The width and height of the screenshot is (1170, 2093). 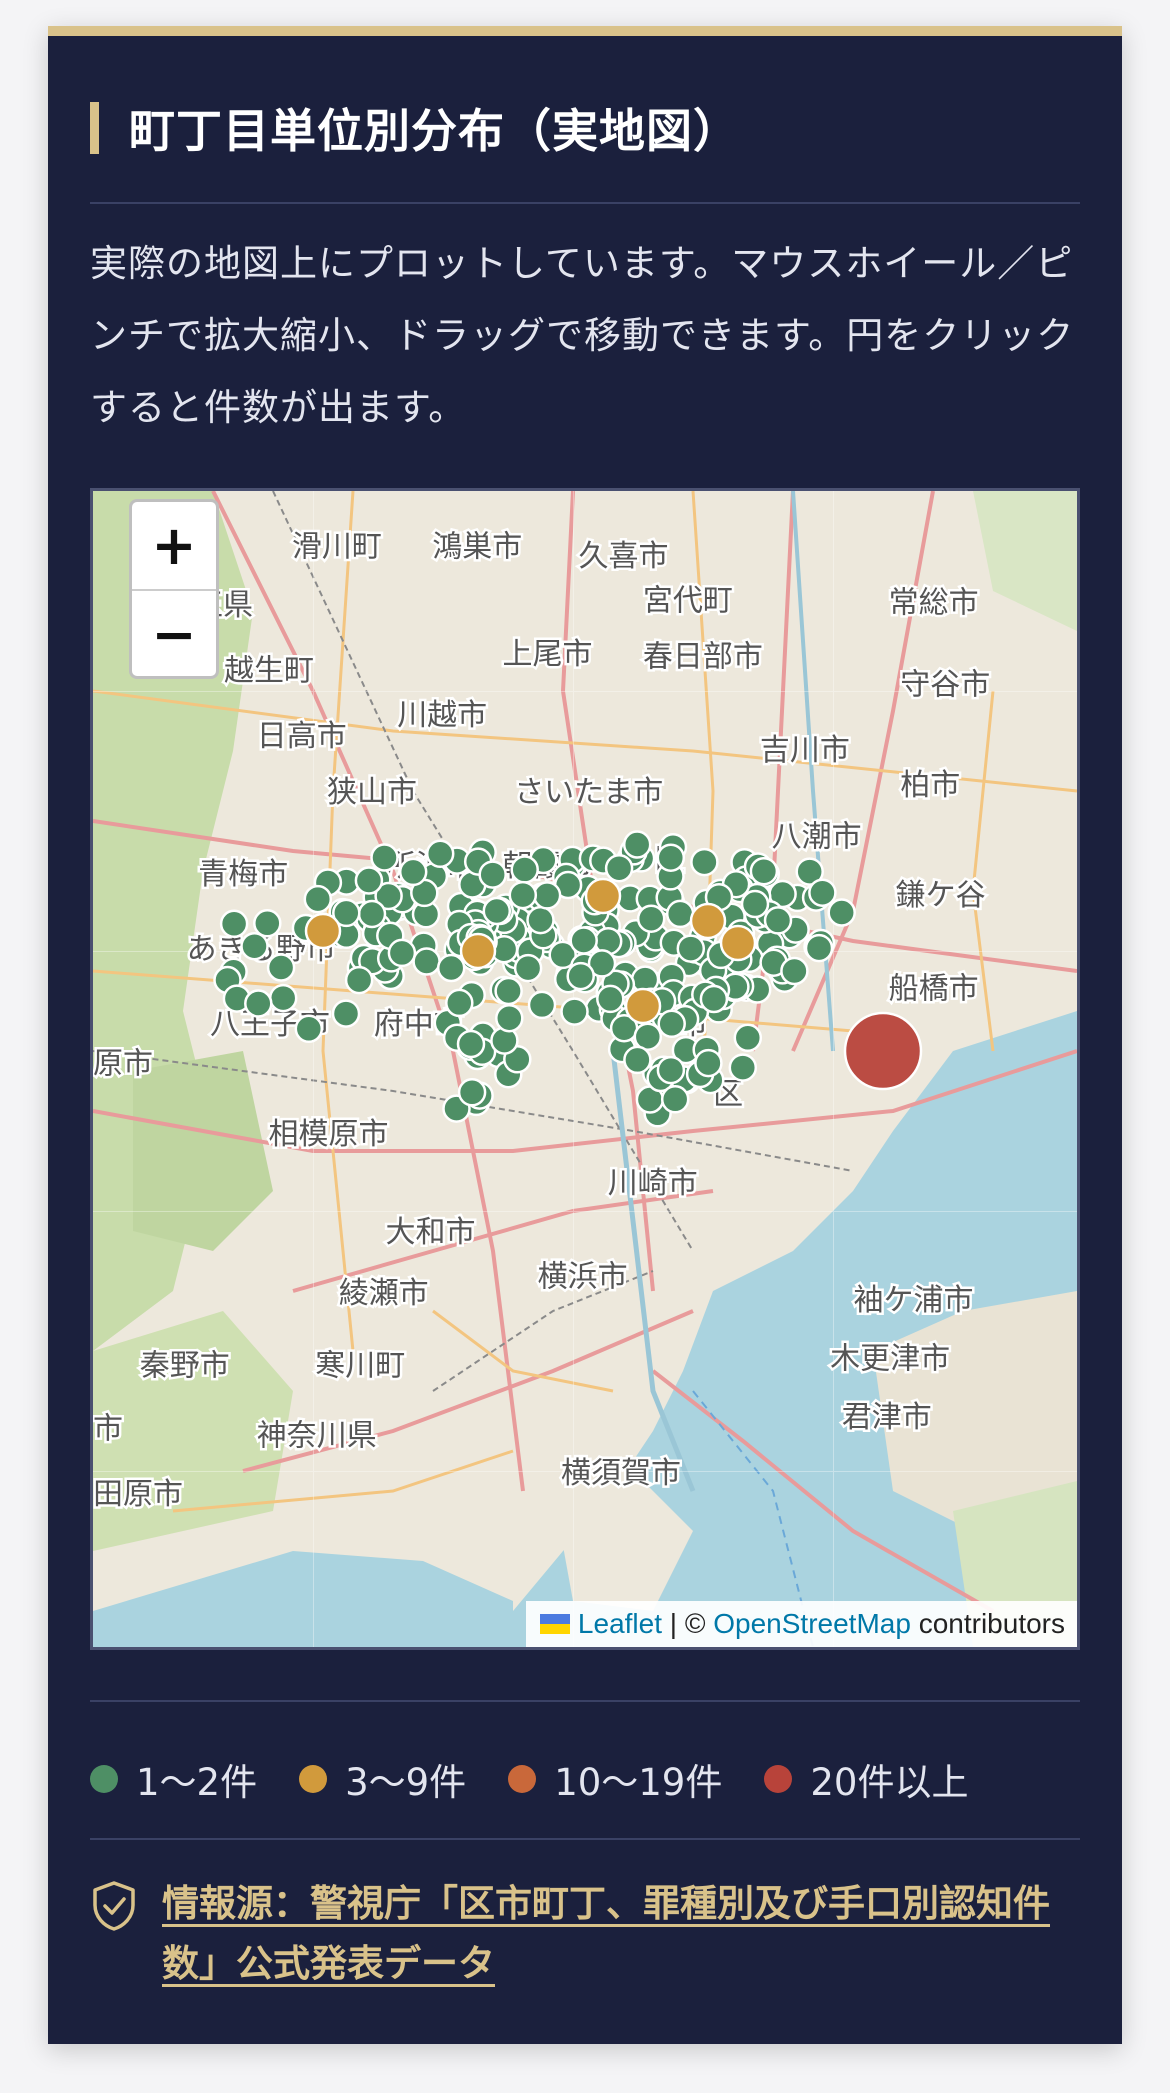 I want to click on legend-label: 3〜9件, so click(x=406, y=1782).